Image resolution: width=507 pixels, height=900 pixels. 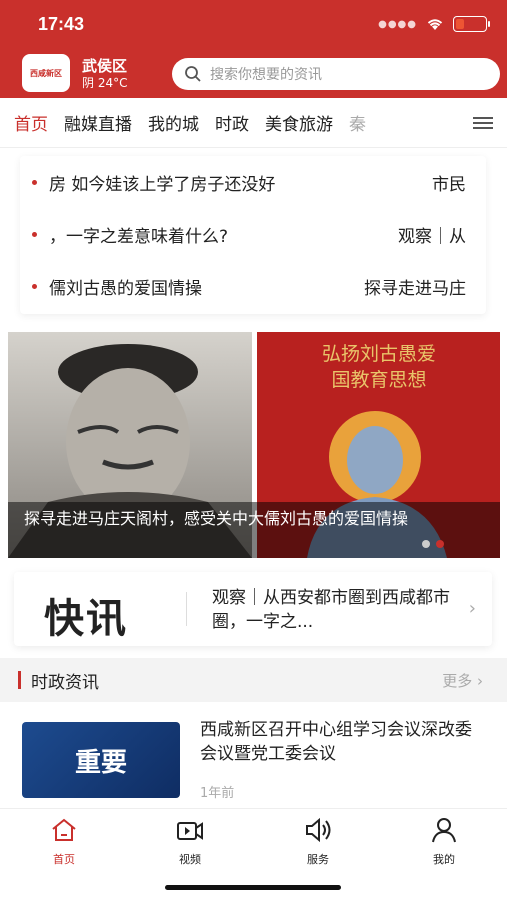 What do you see at coordinates (318, 830) in the screenshot?
I see `speaker-icon` at bounding box center [318, 830].